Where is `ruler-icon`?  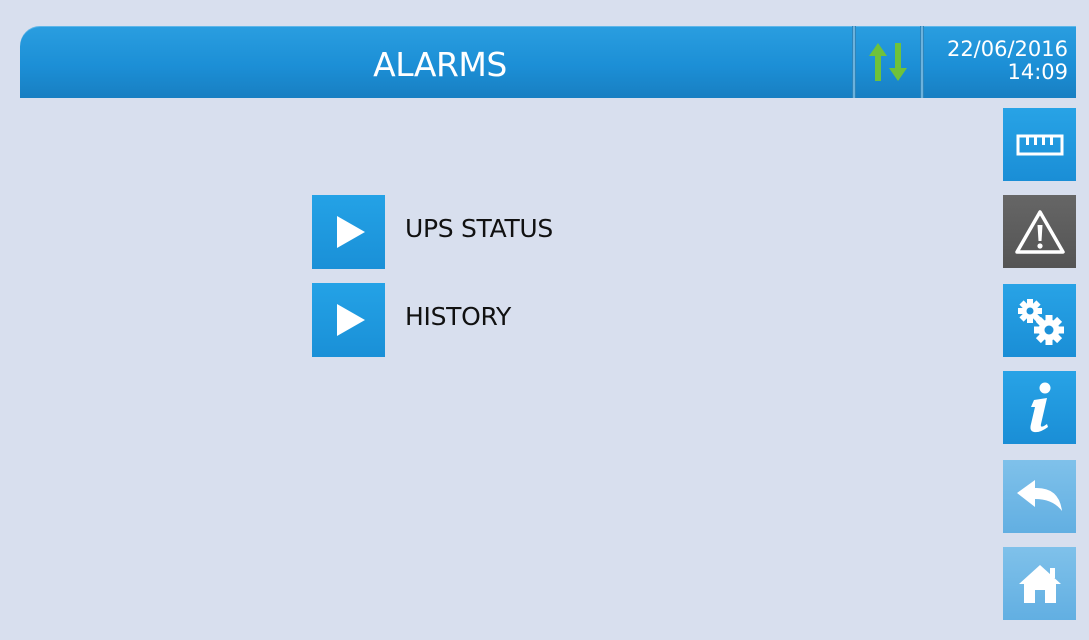
ruler-icon is located at coordinates (1039, 144).